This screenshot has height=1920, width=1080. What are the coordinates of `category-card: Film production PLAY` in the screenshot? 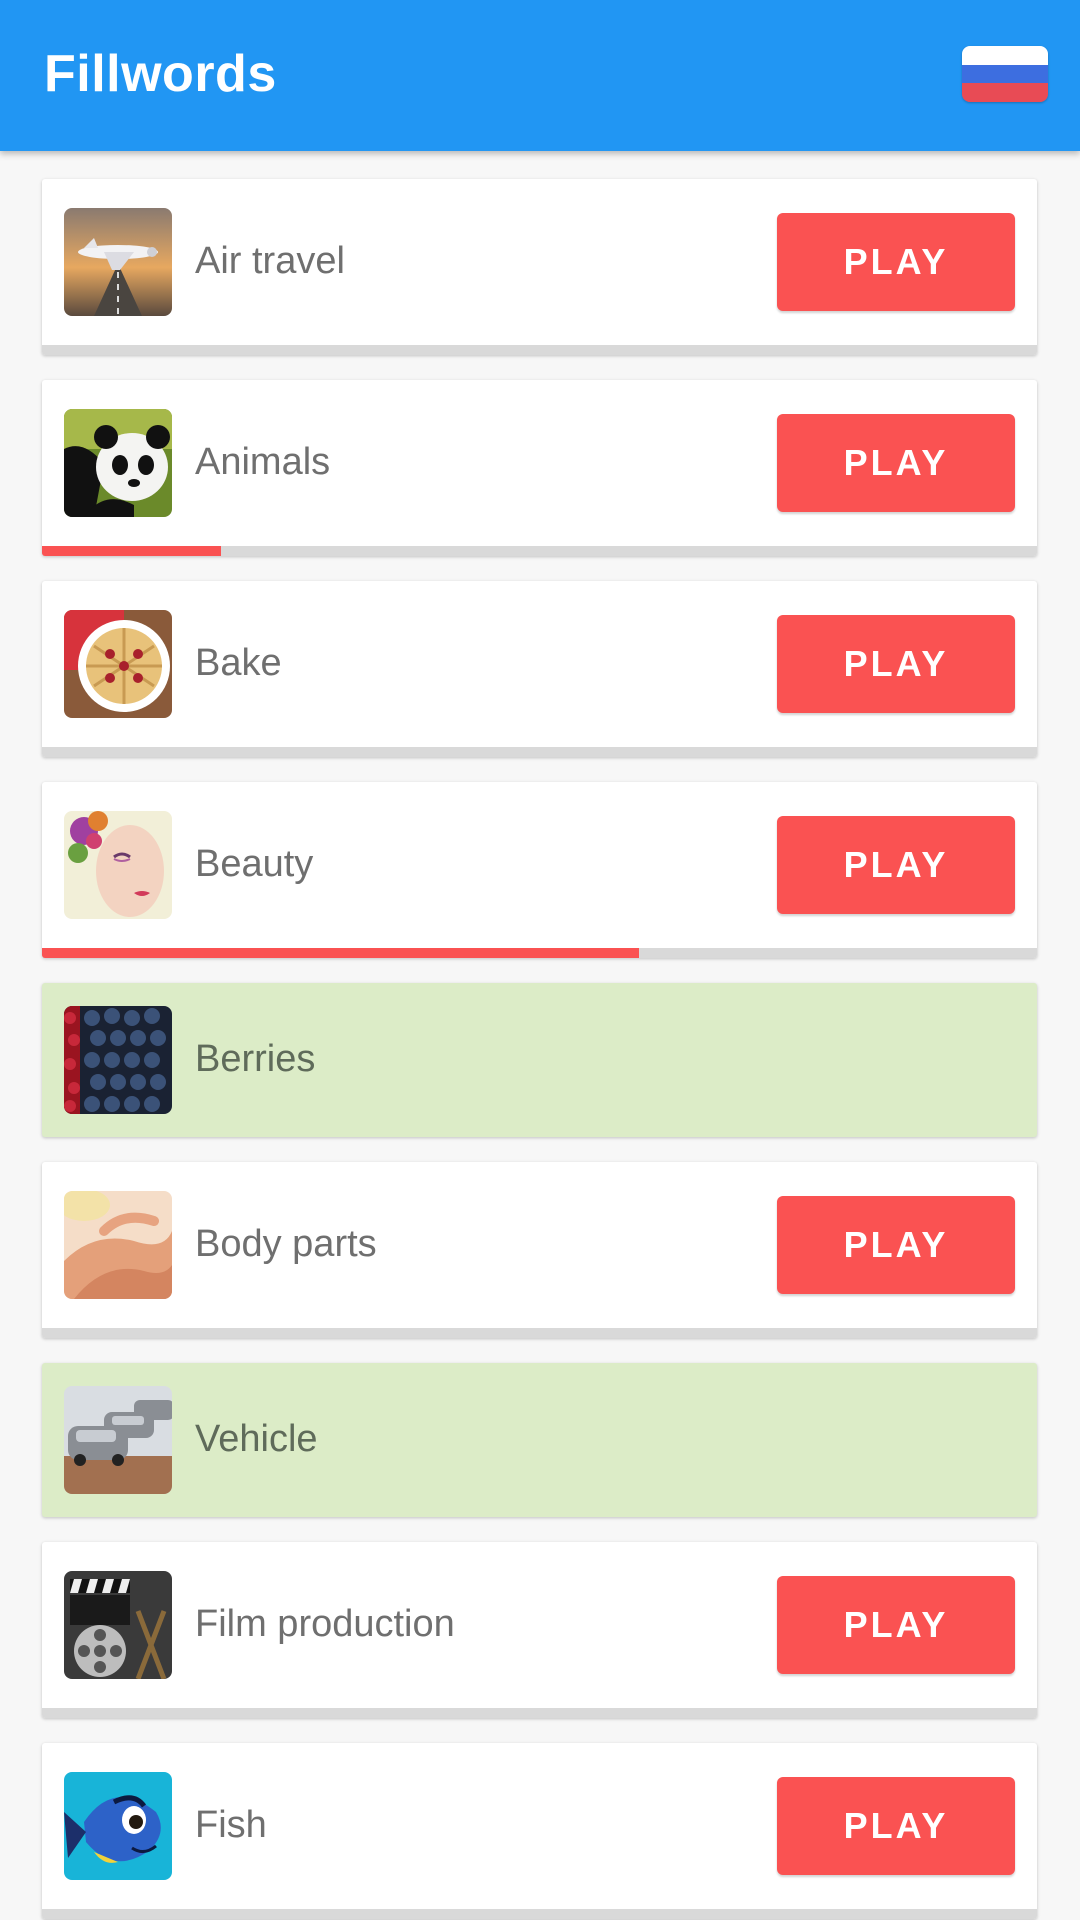 It's located at (539, 1630).